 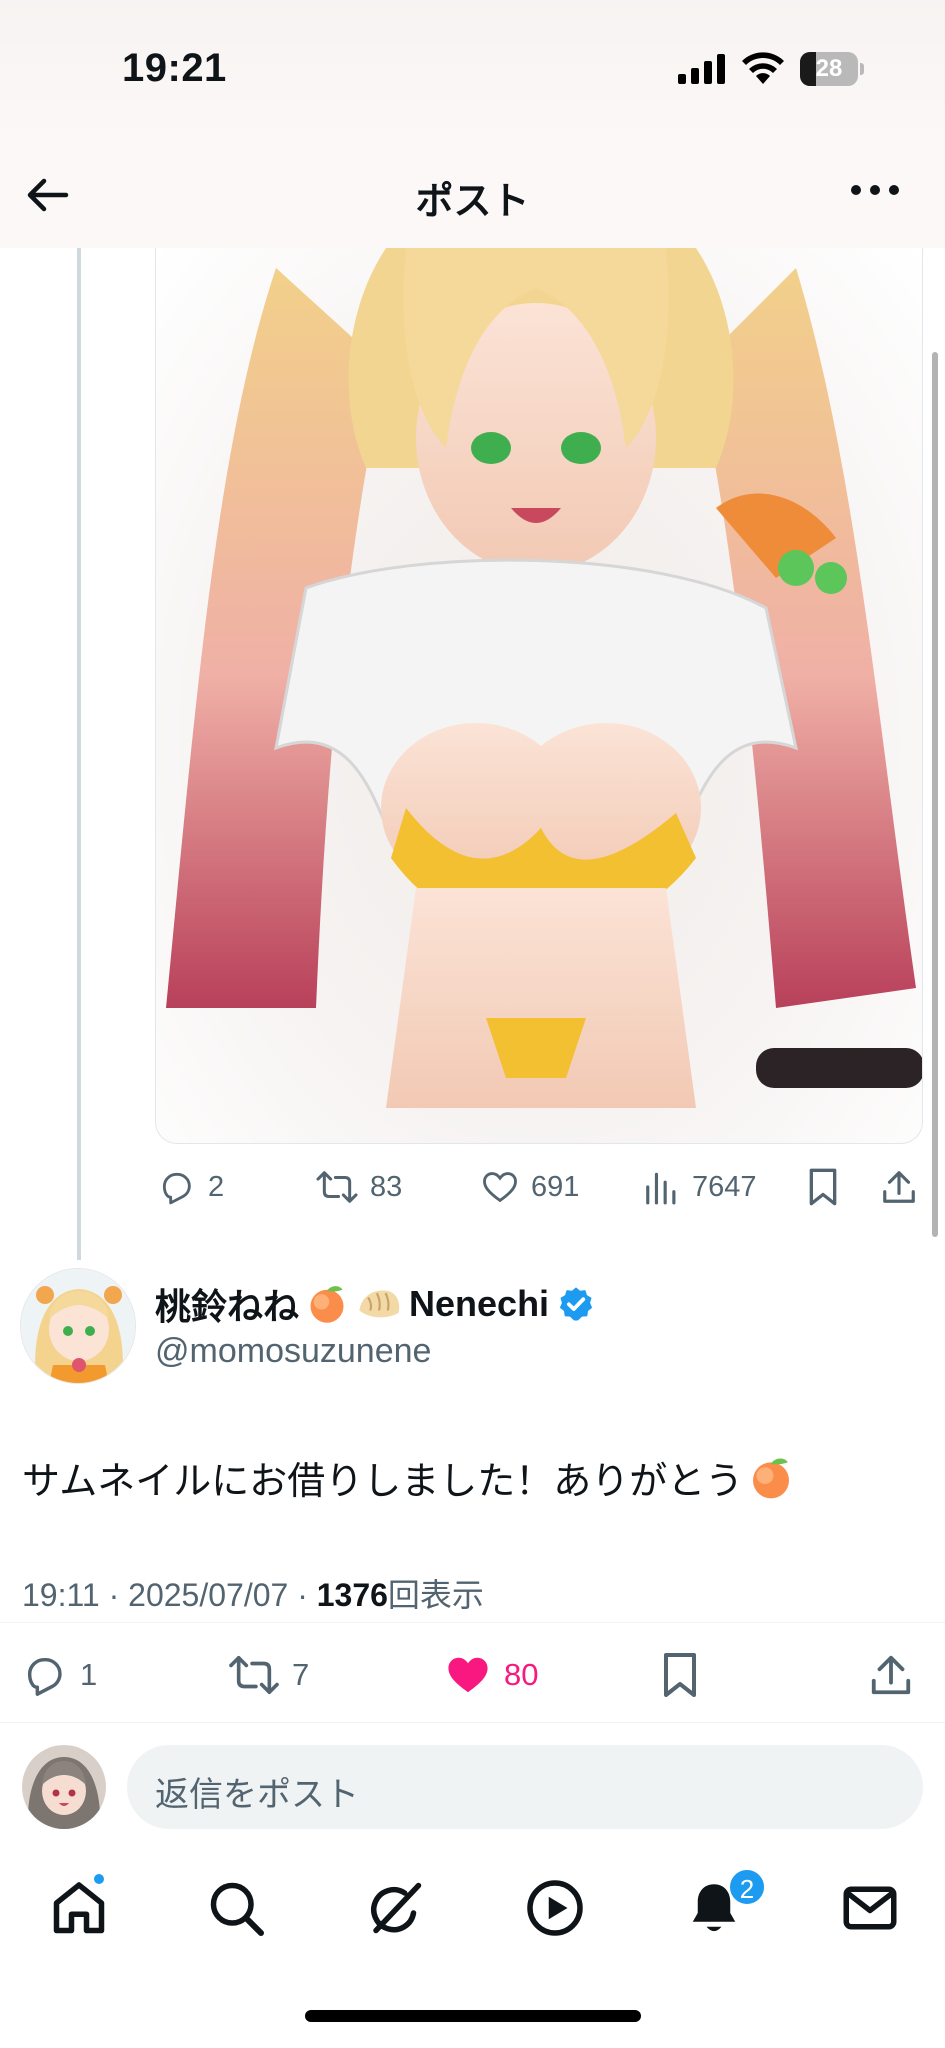 I want to click on status-bar: 19:21 28, so click(x=472, y=70).